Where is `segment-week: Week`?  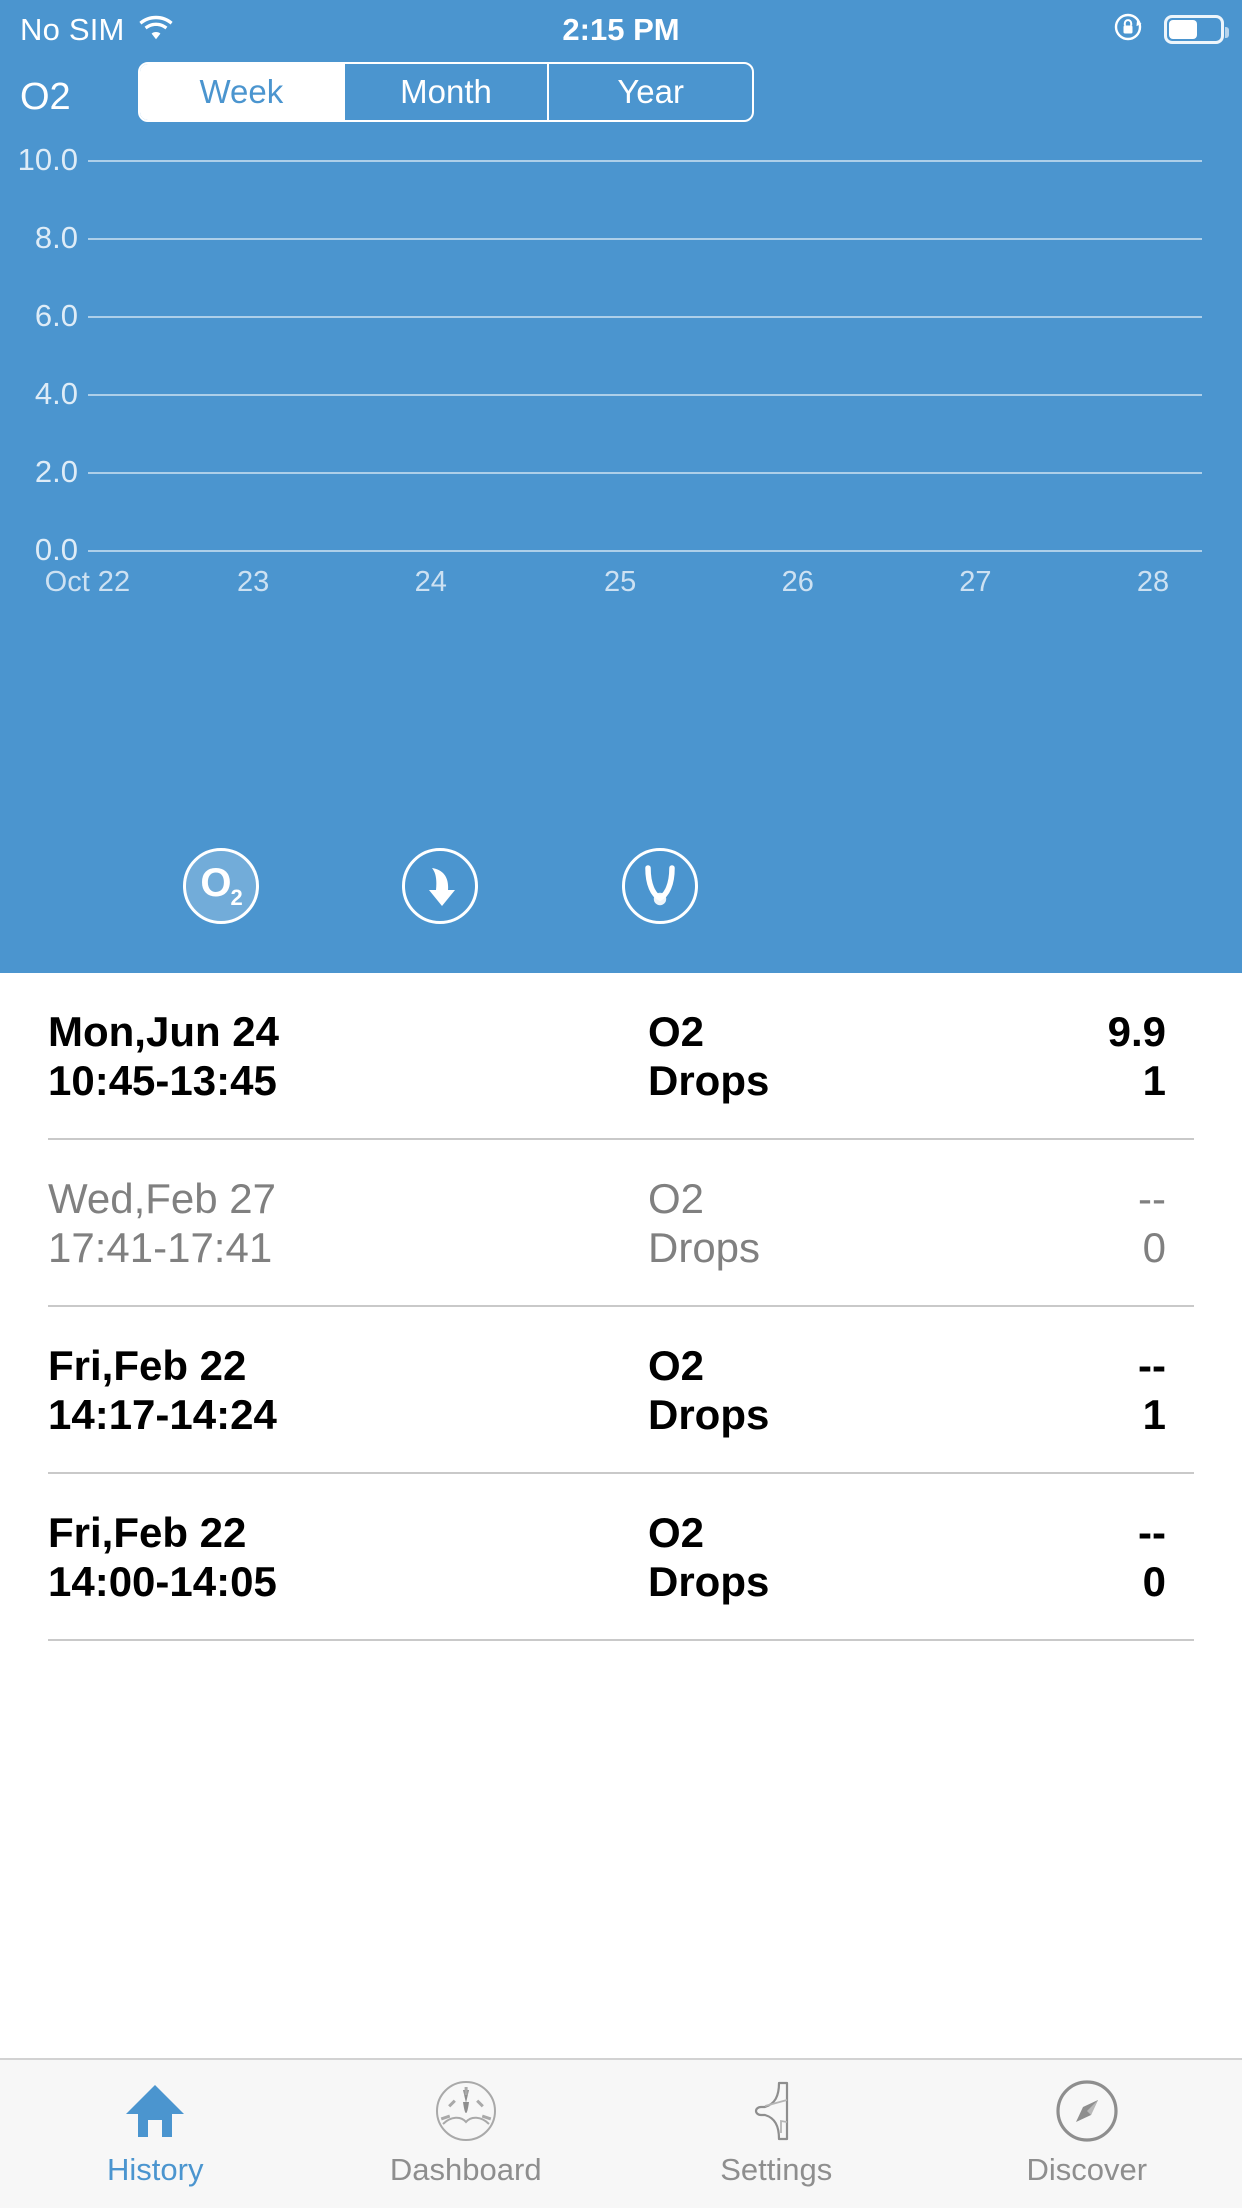
segment-week: Week is located at coordinates (241, 92).